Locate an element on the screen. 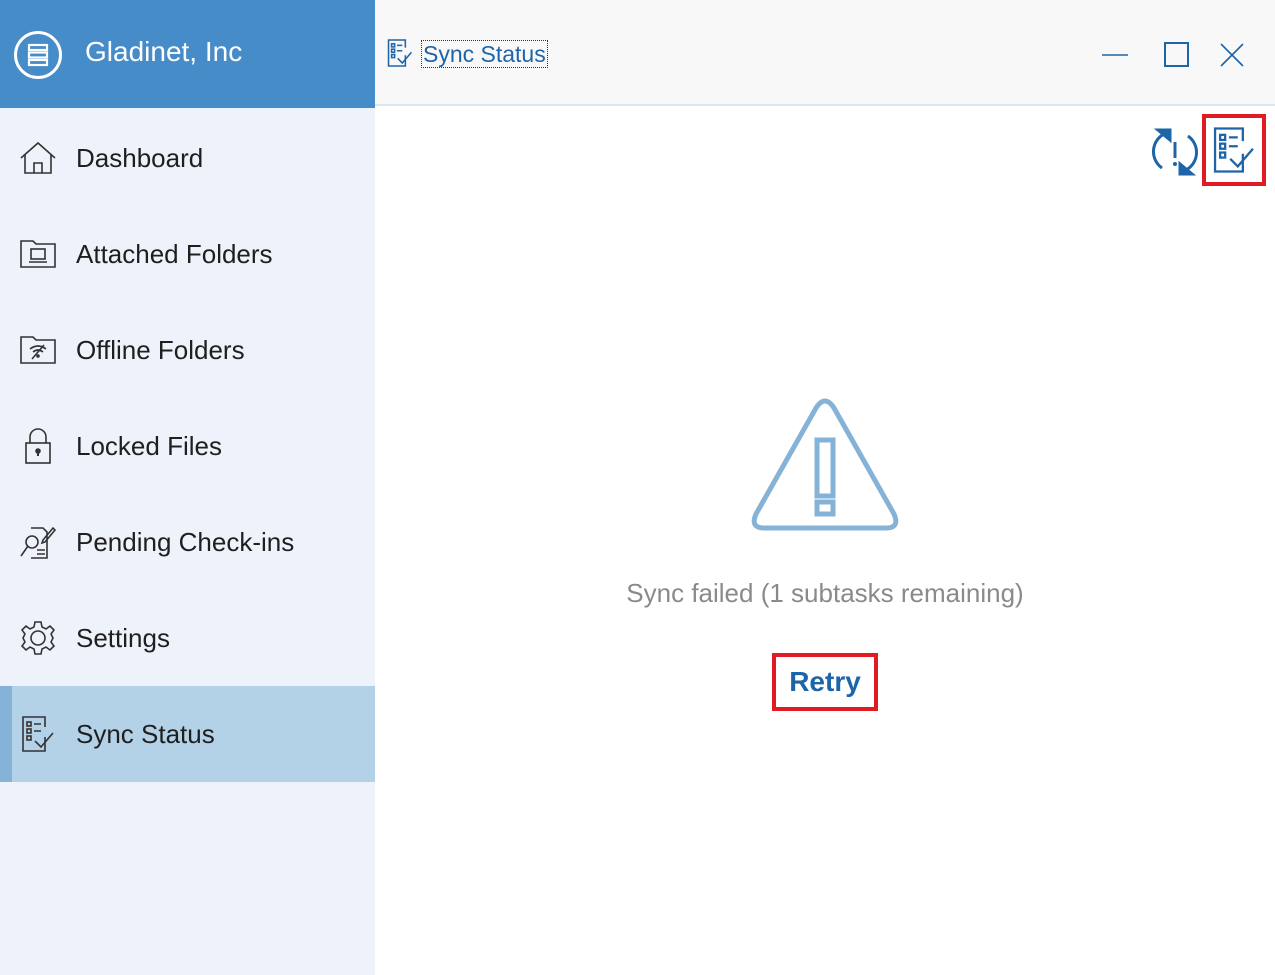 The width and height of the screenshot is (1275, 975). pending-checkin-icon is located at coordinates (38, 542).